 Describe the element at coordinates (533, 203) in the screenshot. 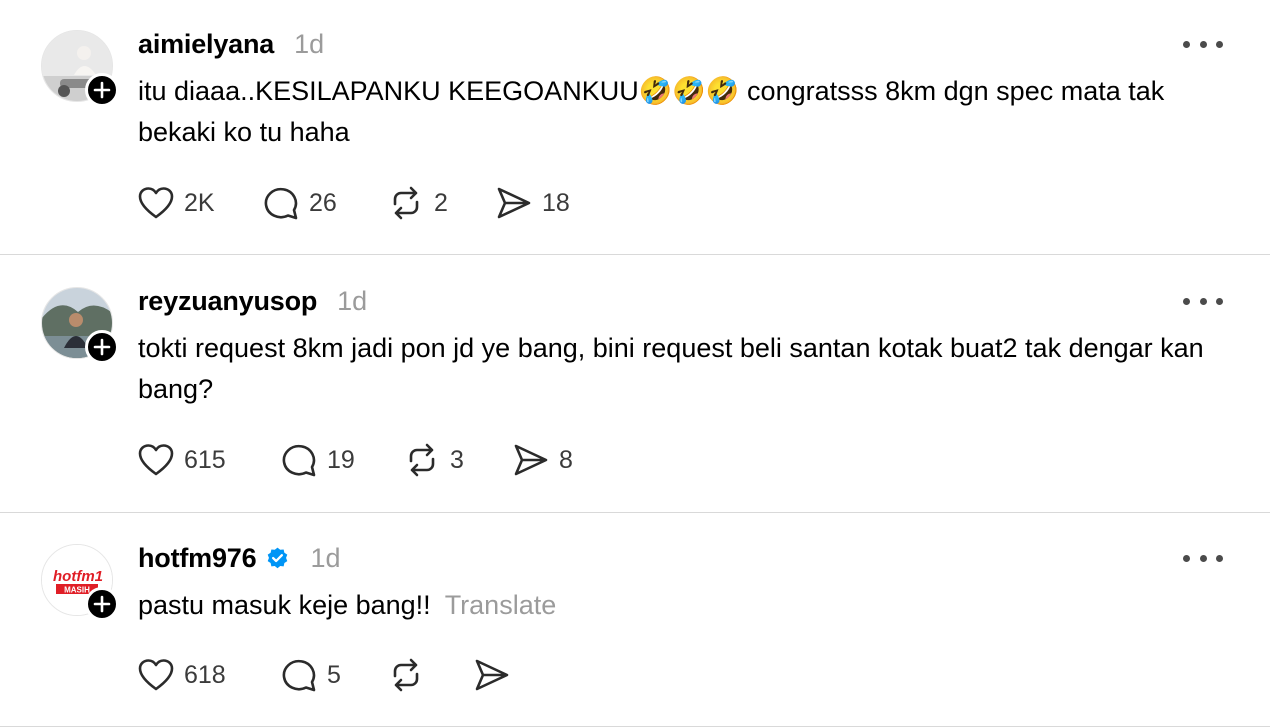

I see `share-button: 18` at that location.